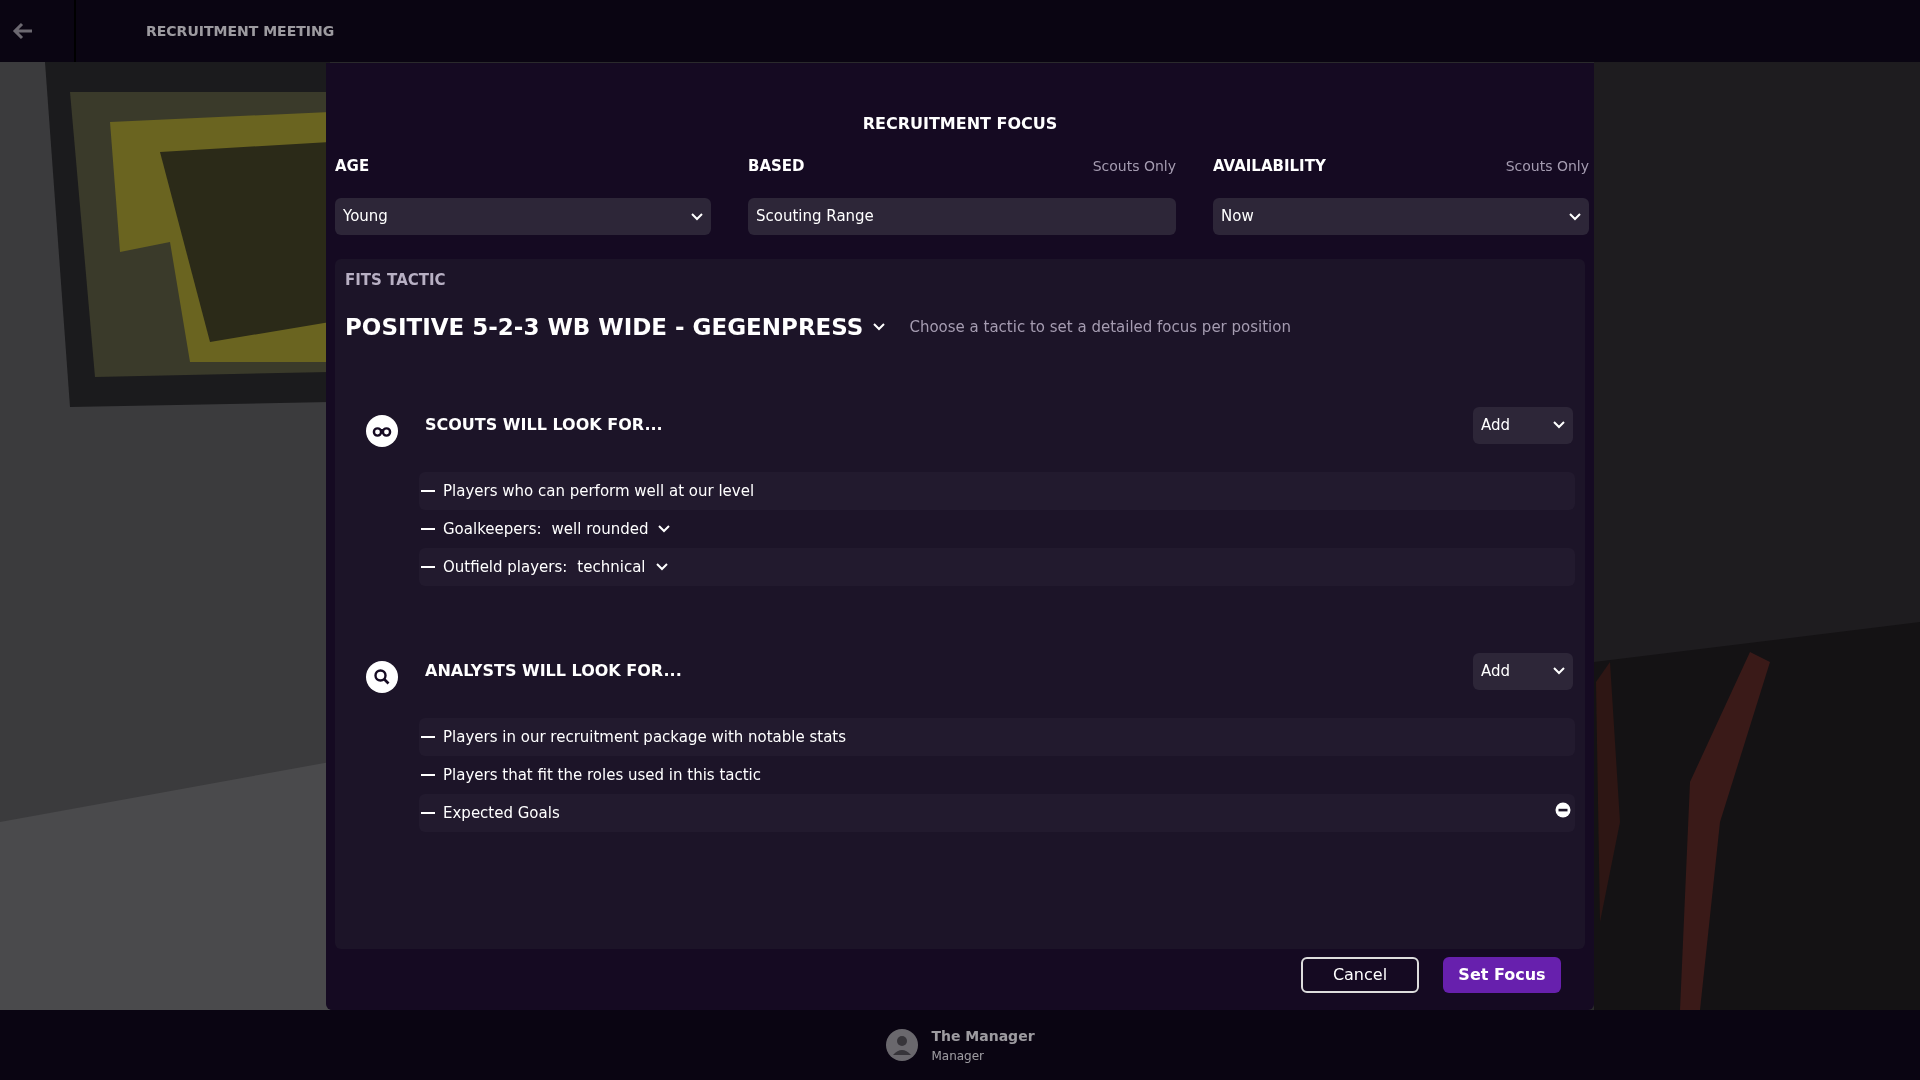  What do you see at coordinates (501, 813) in the screenshot?
I see `criterion-text: Expected Goals` at bounding box center [501, 813].